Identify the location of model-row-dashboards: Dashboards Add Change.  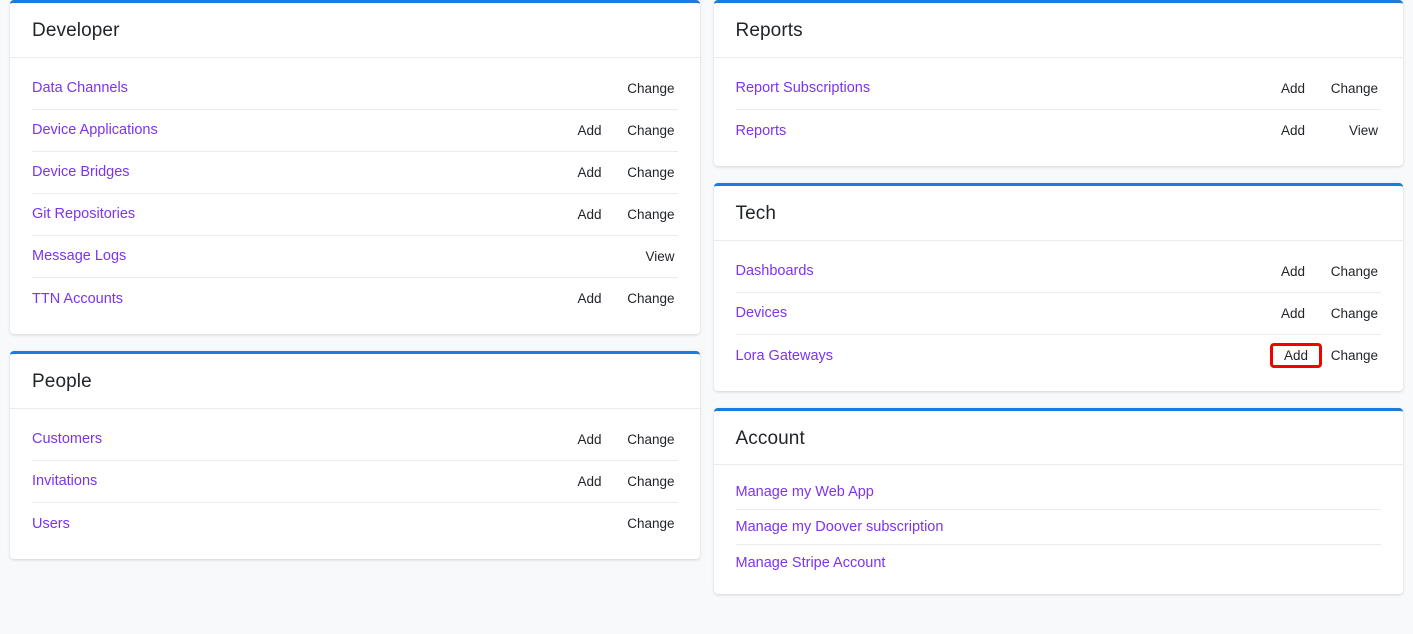
(1058, 272).